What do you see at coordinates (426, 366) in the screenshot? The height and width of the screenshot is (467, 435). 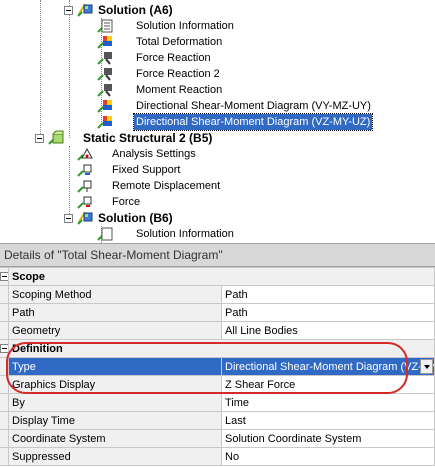 I see `dropdown-arrow-icon` at bounding box center [426, 366].